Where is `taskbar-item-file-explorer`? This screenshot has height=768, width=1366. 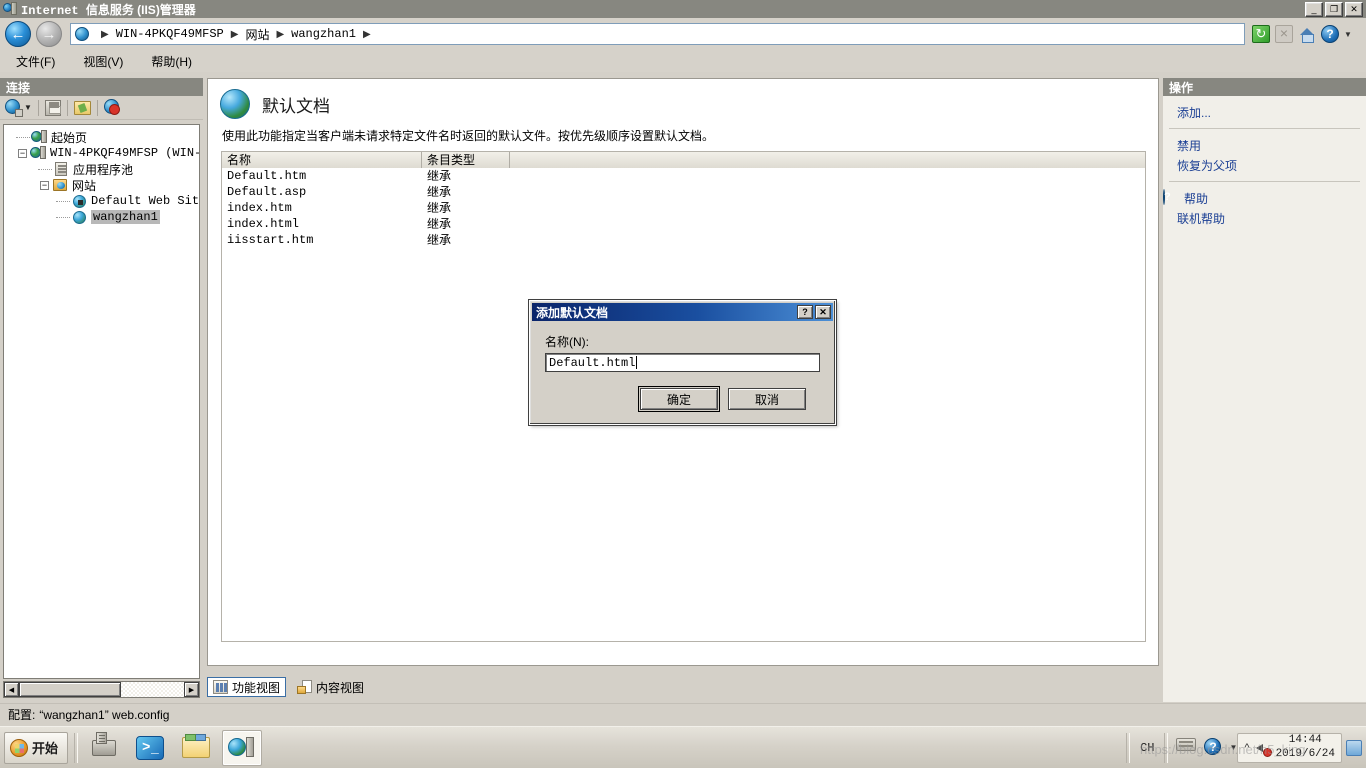
taskbar-item-file-explorer is located at coordinates (196, 748).